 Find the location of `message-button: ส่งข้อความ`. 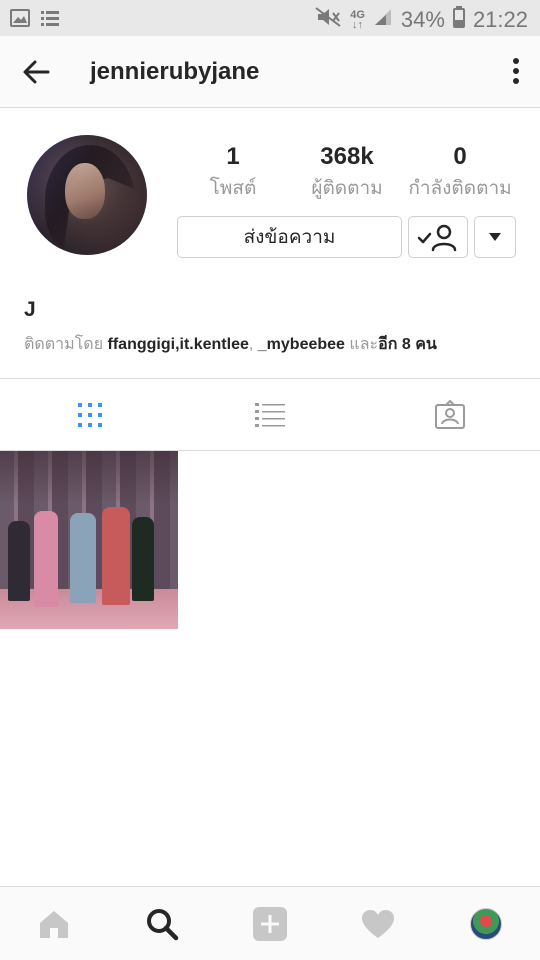

message-button: ส่งข้อความ is located at coordinates (289, 237).